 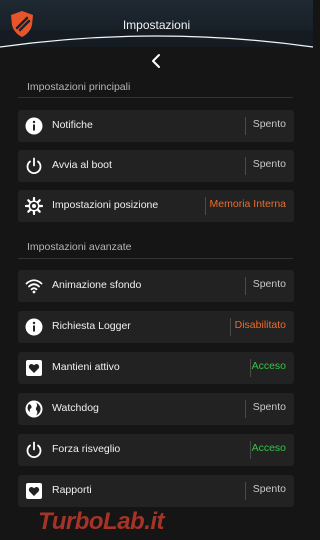 I want to click on wifi-icon, so click(x=34, y=286).